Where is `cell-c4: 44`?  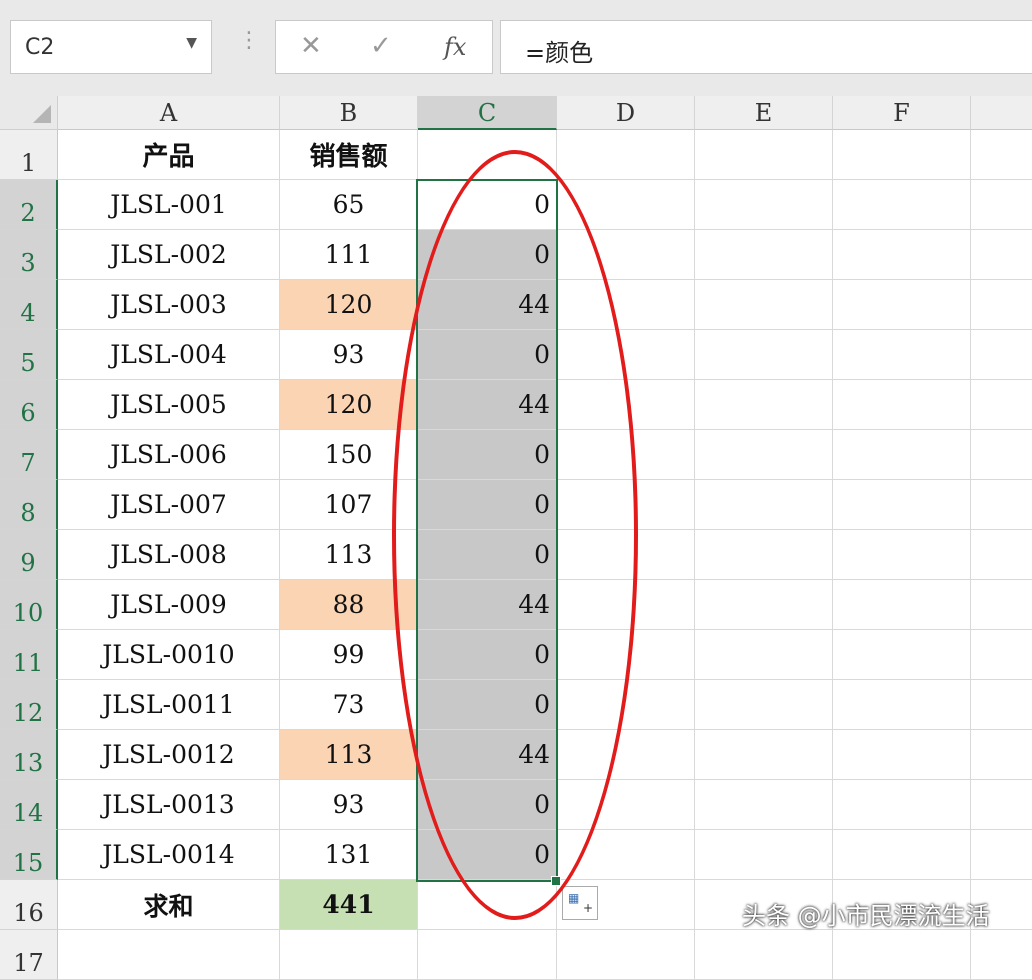 cell-c4: 44 is located at coordinates (487, 305).